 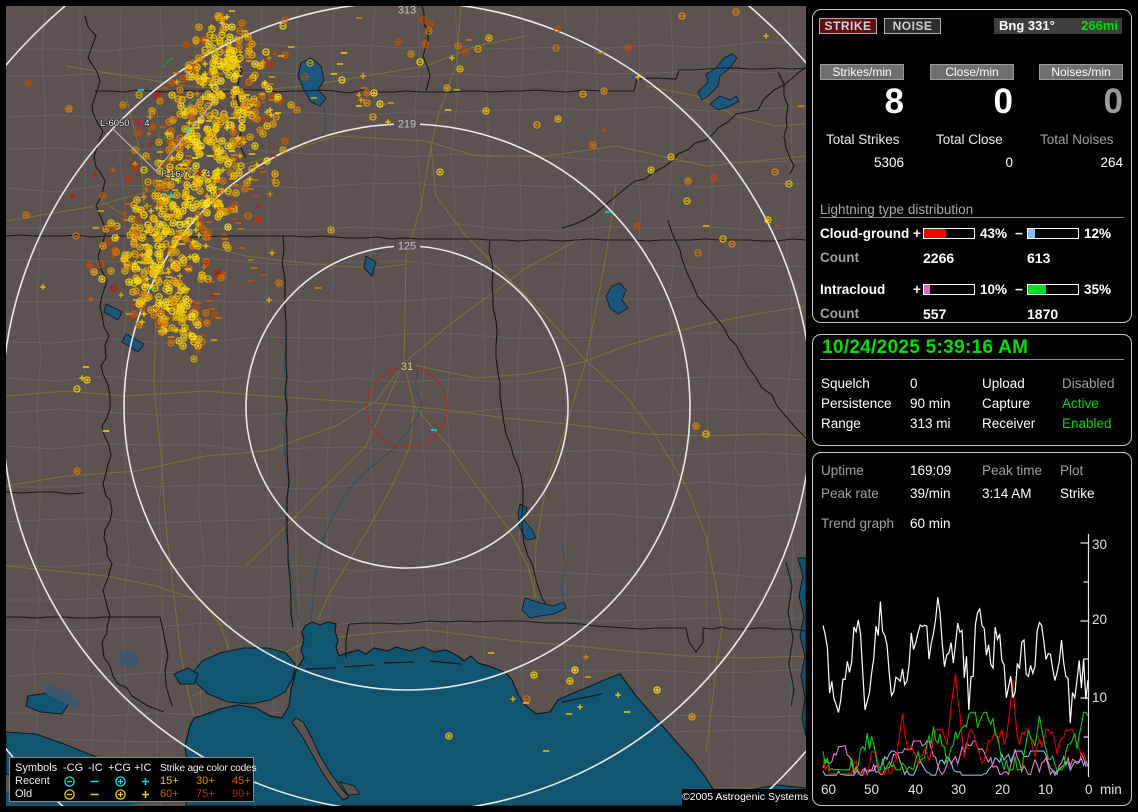 What do you see at coordinates (407, 11) in the screenshot?
I see `svg-text: 313` at bounding box center [407, 11].